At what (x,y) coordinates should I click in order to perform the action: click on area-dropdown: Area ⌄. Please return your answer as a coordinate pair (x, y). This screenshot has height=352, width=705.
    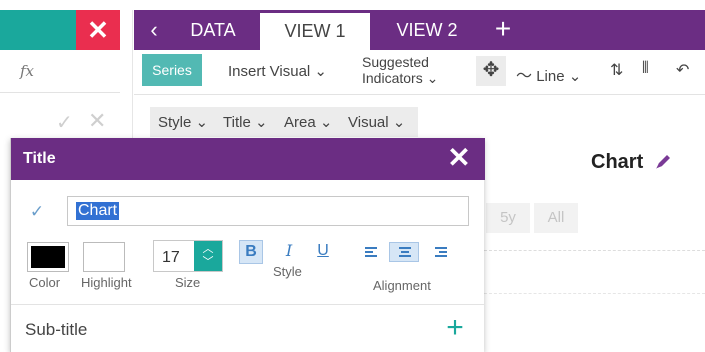
    Looking at the image, I should click on (308, 122).